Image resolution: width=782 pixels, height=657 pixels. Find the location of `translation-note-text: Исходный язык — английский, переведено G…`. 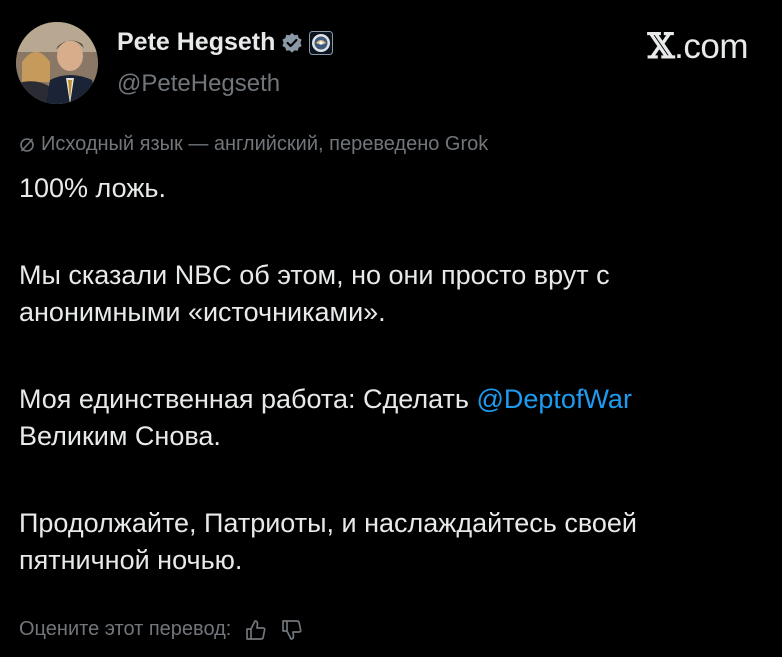

translation-note-text: Исходный язык — английский, переведено G… is located at coordinates (265, 144).